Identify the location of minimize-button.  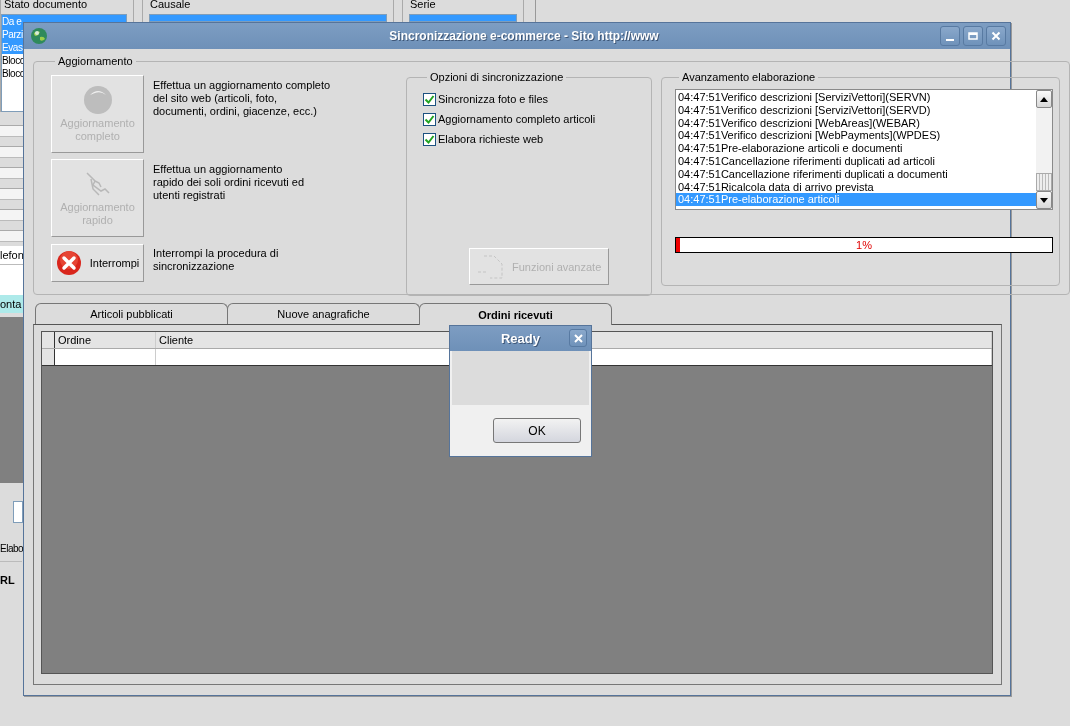
(950, 36).